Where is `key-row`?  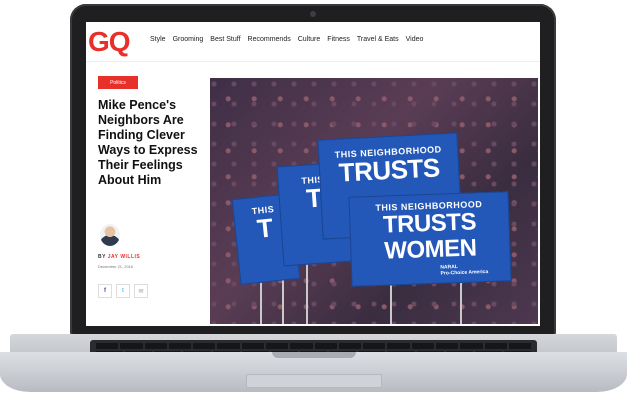
key-row is located at coordinates (314, 346).